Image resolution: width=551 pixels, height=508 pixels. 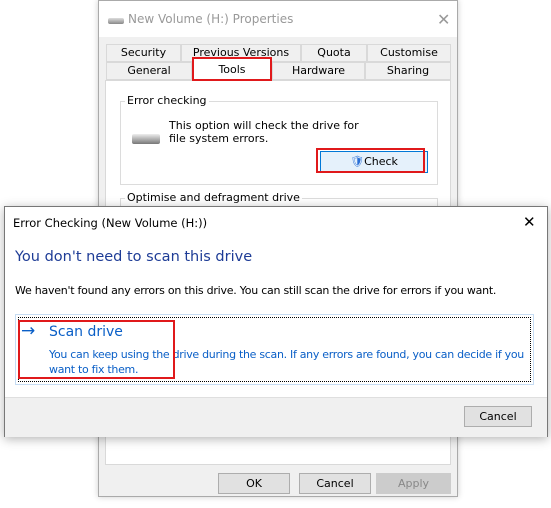 I want to click on dialog-heading: You don't need to scan this drive, so click(x=134, y=257).